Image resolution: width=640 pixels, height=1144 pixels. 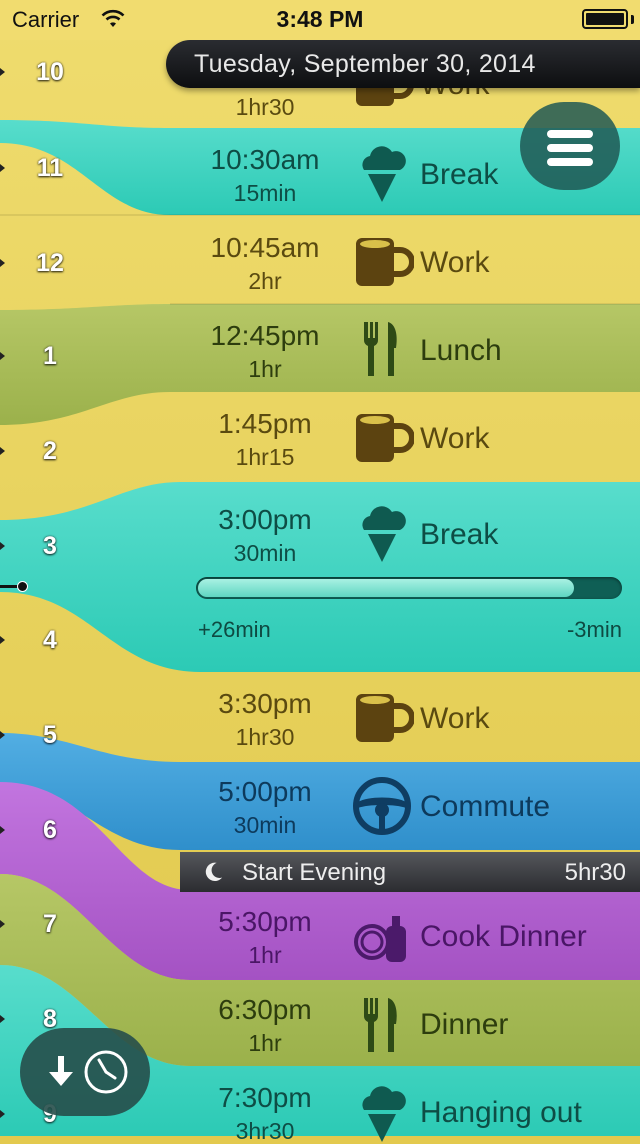 I want to click on hour-label: 2, so click(x=50, y=451).